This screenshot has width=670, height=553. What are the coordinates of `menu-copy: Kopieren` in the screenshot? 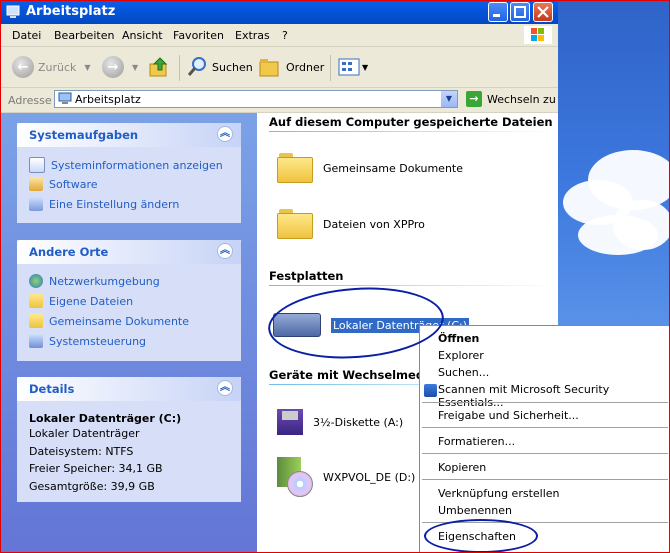 It's located at (462, 467).